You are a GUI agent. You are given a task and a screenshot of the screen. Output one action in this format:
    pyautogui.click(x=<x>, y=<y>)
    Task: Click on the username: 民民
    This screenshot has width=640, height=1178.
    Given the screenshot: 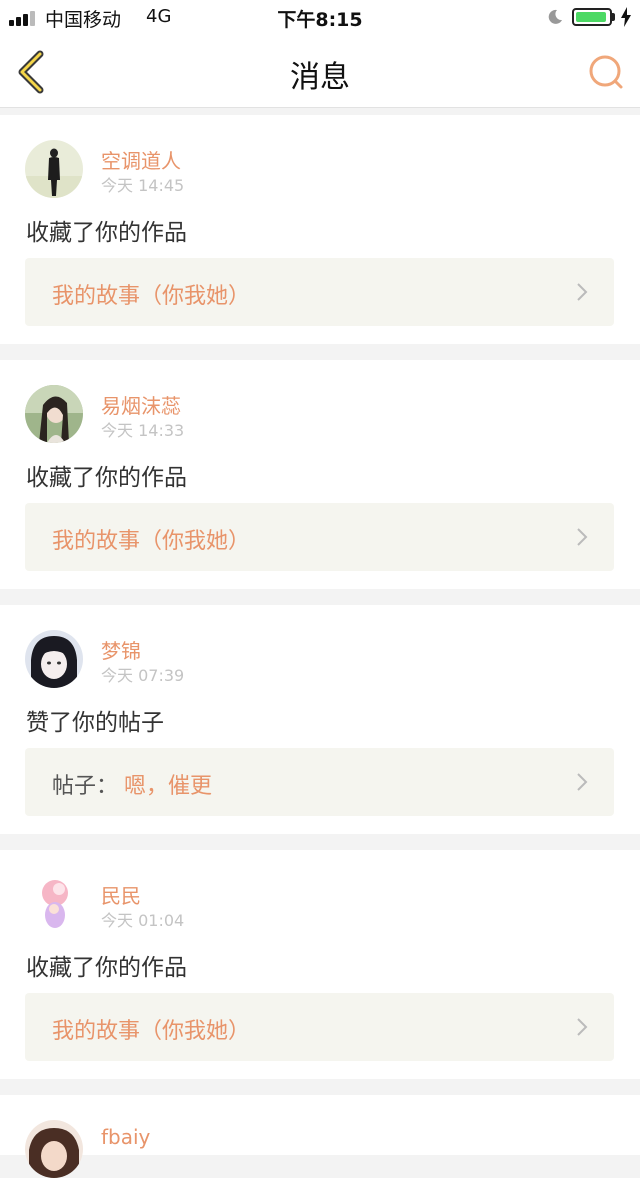 What is the action you would take?
    pyautogui.click(x=121, y=894)
    